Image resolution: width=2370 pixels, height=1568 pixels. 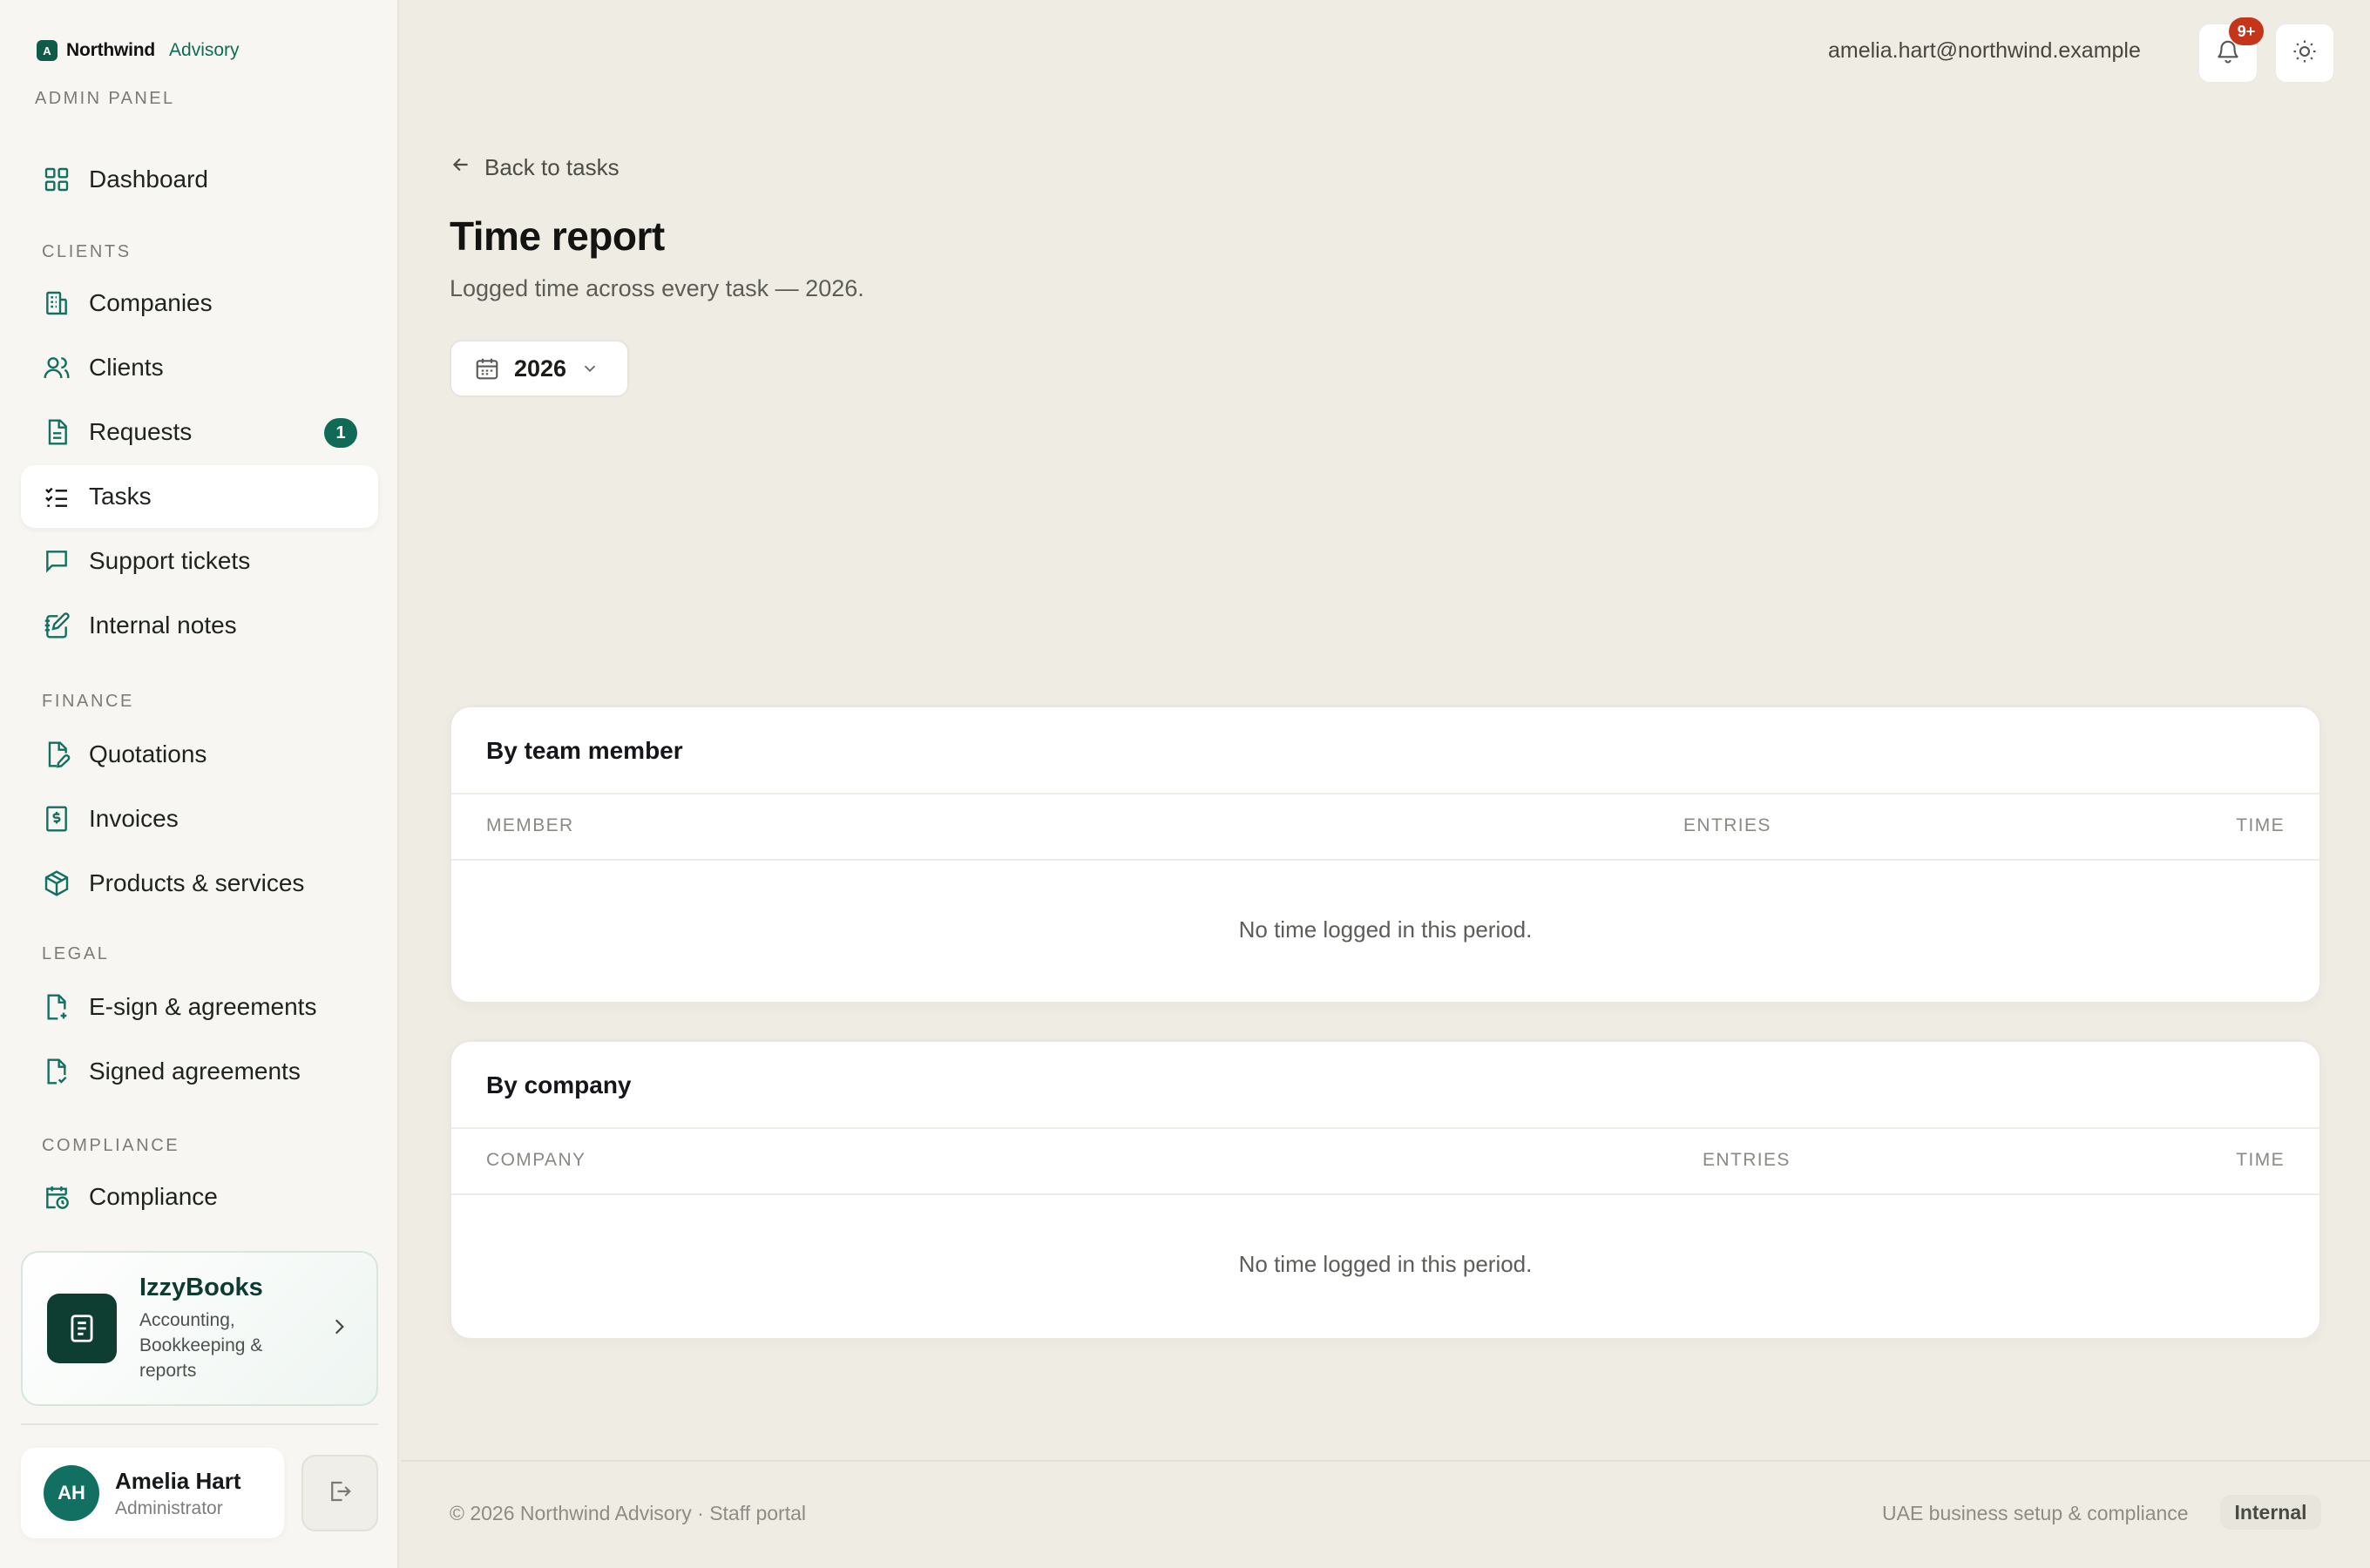 I want to click on calendar-icon, so click(x=487, y=368).